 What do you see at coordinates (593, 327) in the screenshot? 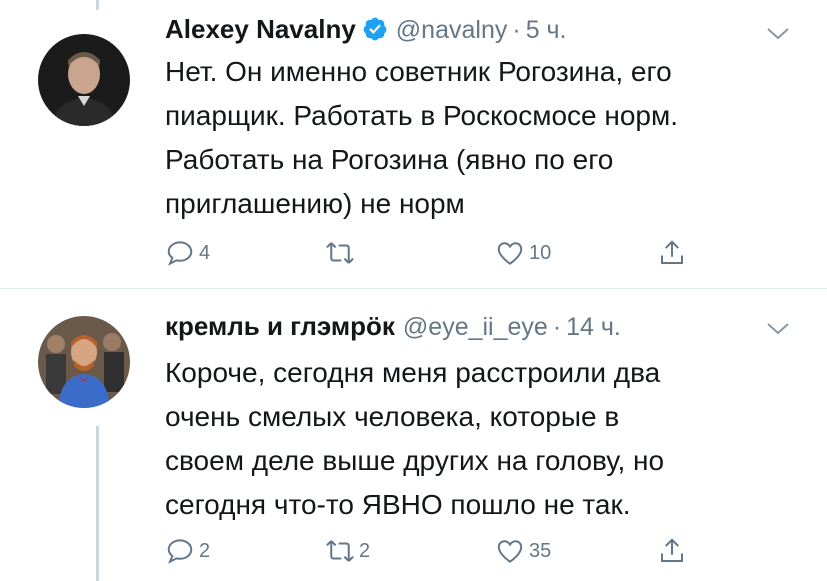
I see `timestamp: 14 ч.` at bounding box center [593, 327].